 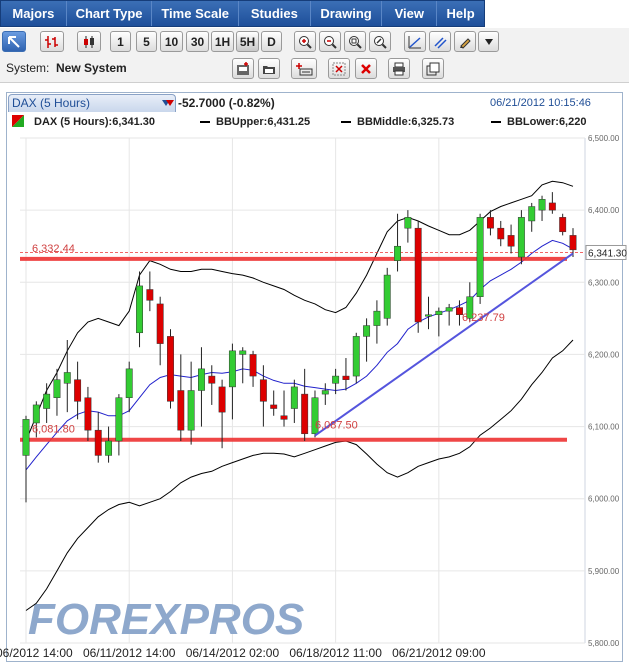 What do you see at coordinates (604, 138) in the screenshot?
I see `y-tick-label: 6,500.00` at bounding box center [604, 138].